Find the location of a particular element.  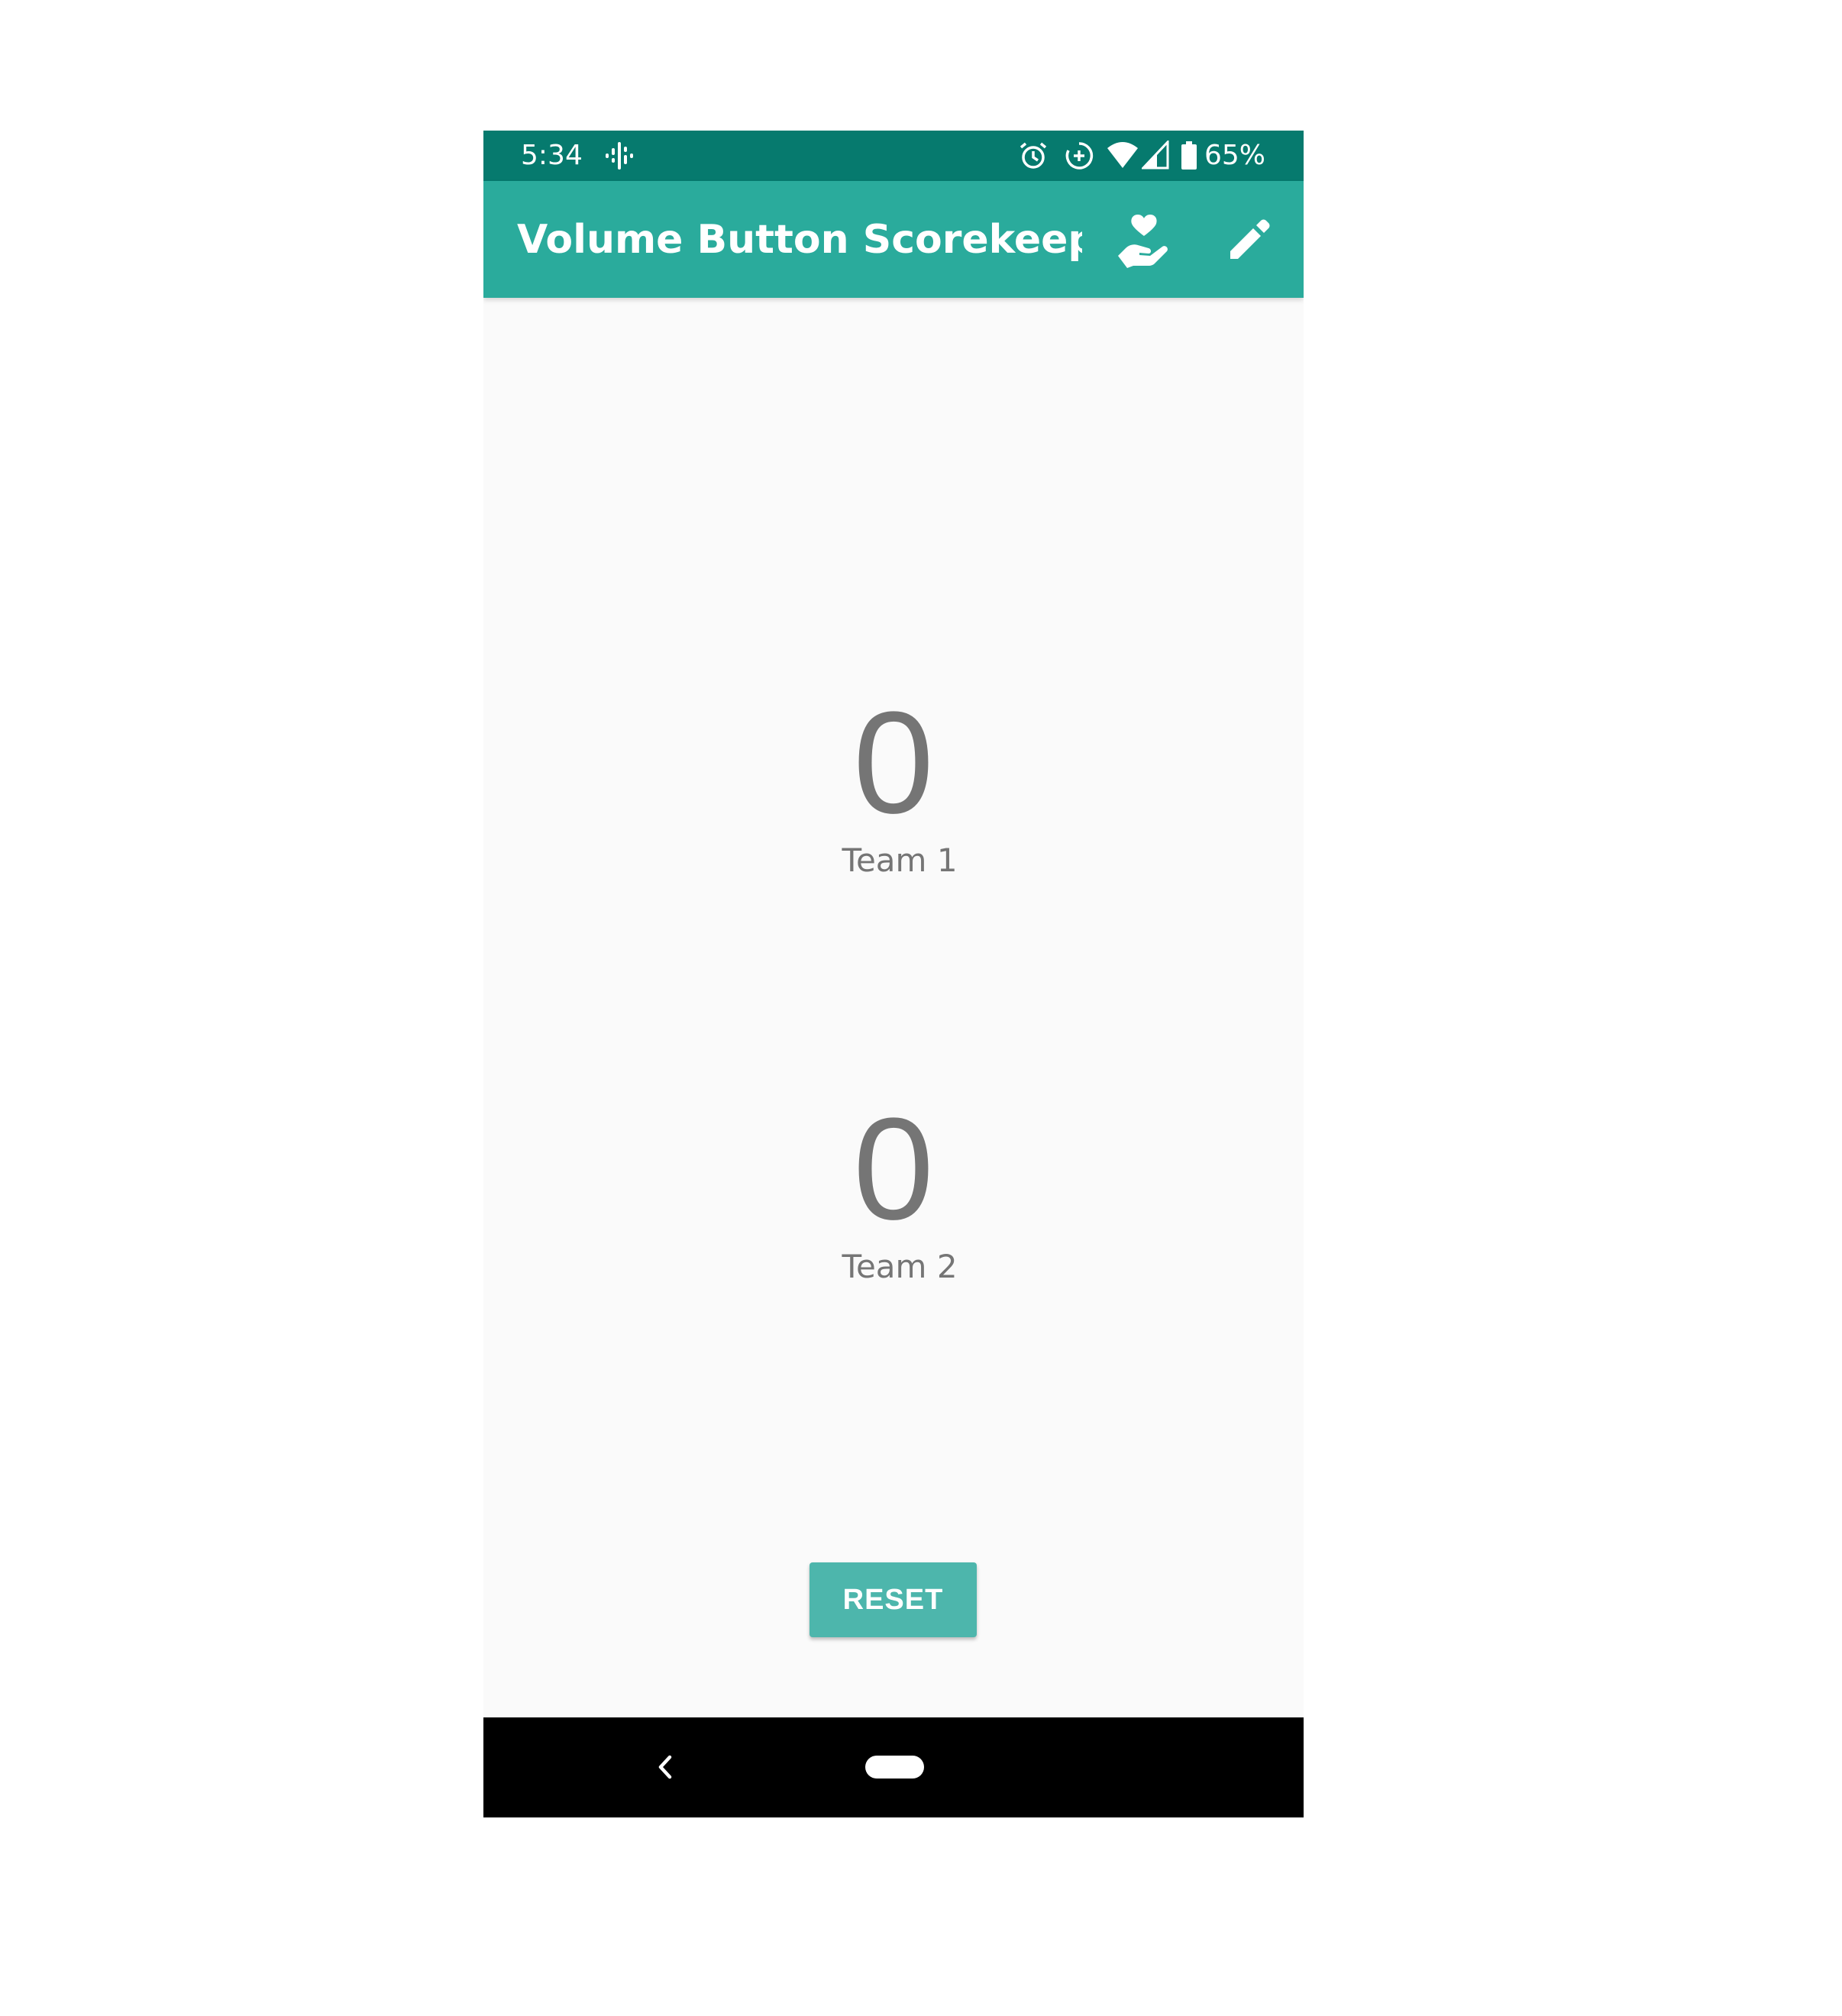

edit-pencil-icon is located at coordinates (1248, 241).